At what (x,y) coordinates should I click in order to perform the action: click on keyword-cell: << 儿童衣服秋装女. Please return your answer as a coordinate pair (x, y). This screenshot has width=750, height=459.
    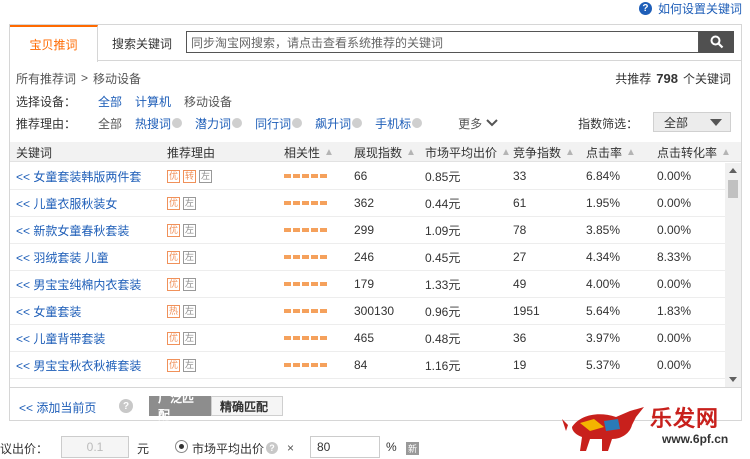
    Looking at the image, I should click on (66, 203).